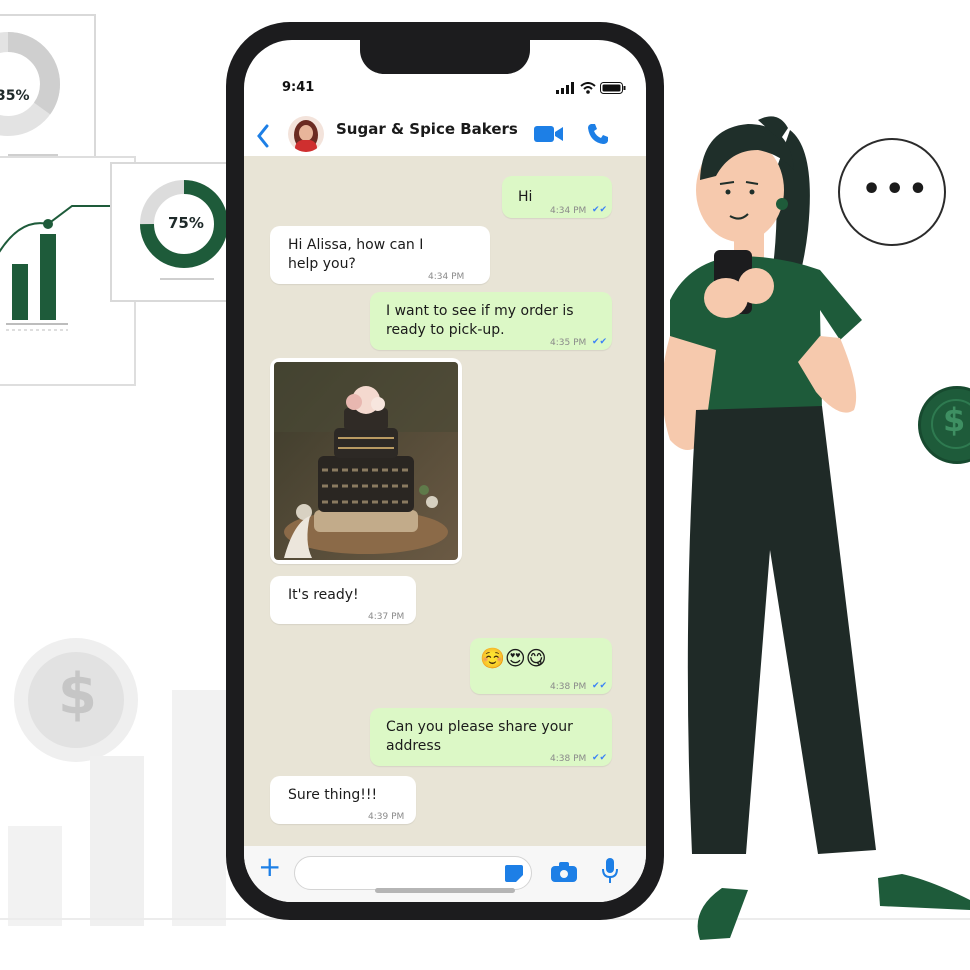 This screenshot has width=970, height=970. What do you see at coordinates (413, 873) in the screenshot?
I see `message-input` at bounding box center [413, 873].